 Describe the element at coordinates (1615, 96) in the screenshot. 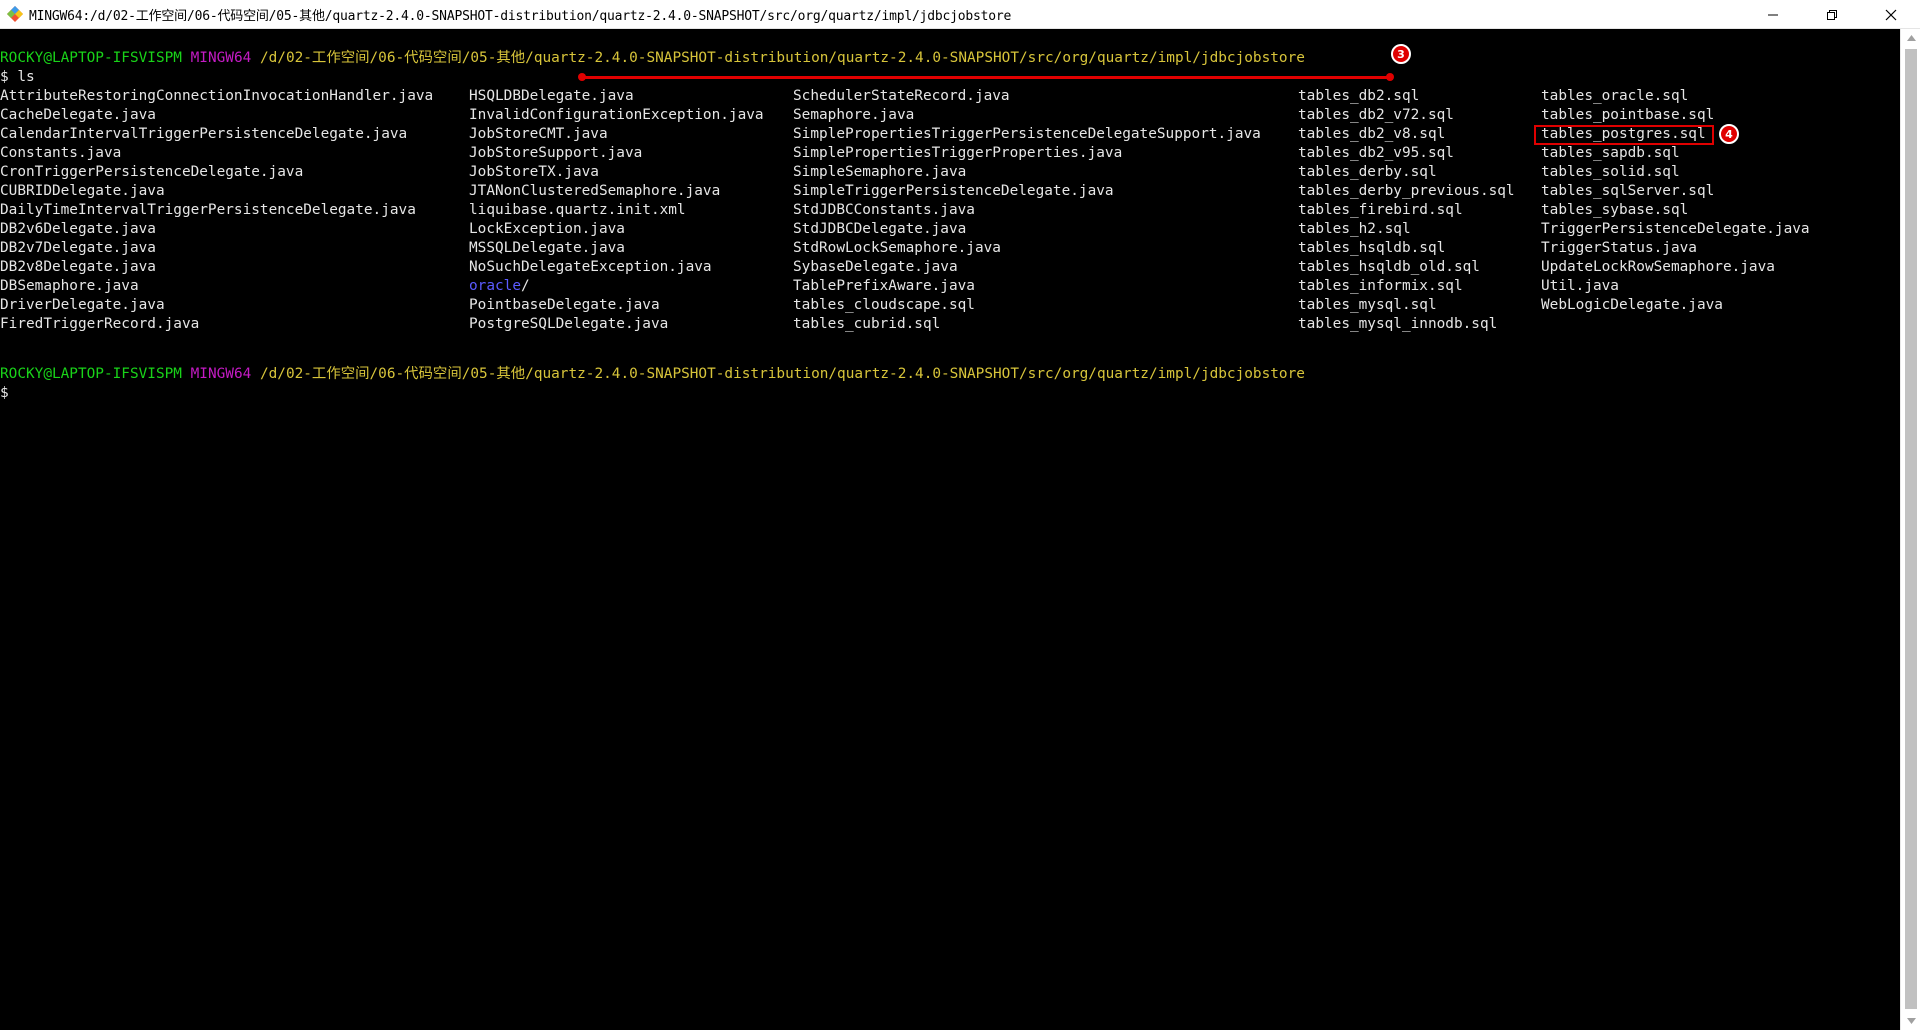

I see `ls-file-entry: tables_oracle.sql` at that location.